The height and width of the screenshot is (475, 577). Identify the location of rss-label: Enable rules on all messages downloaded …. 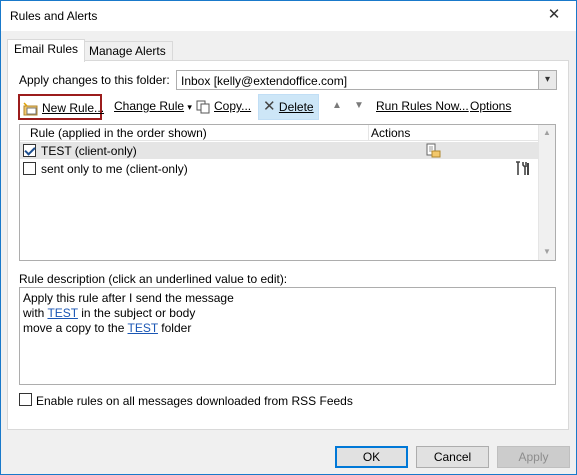
(194, 401).